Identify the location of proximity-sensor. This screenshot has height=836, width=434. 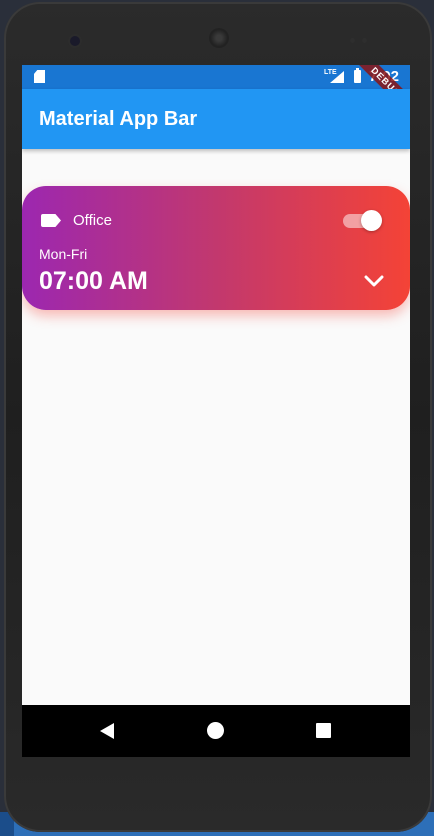
(352, 40).